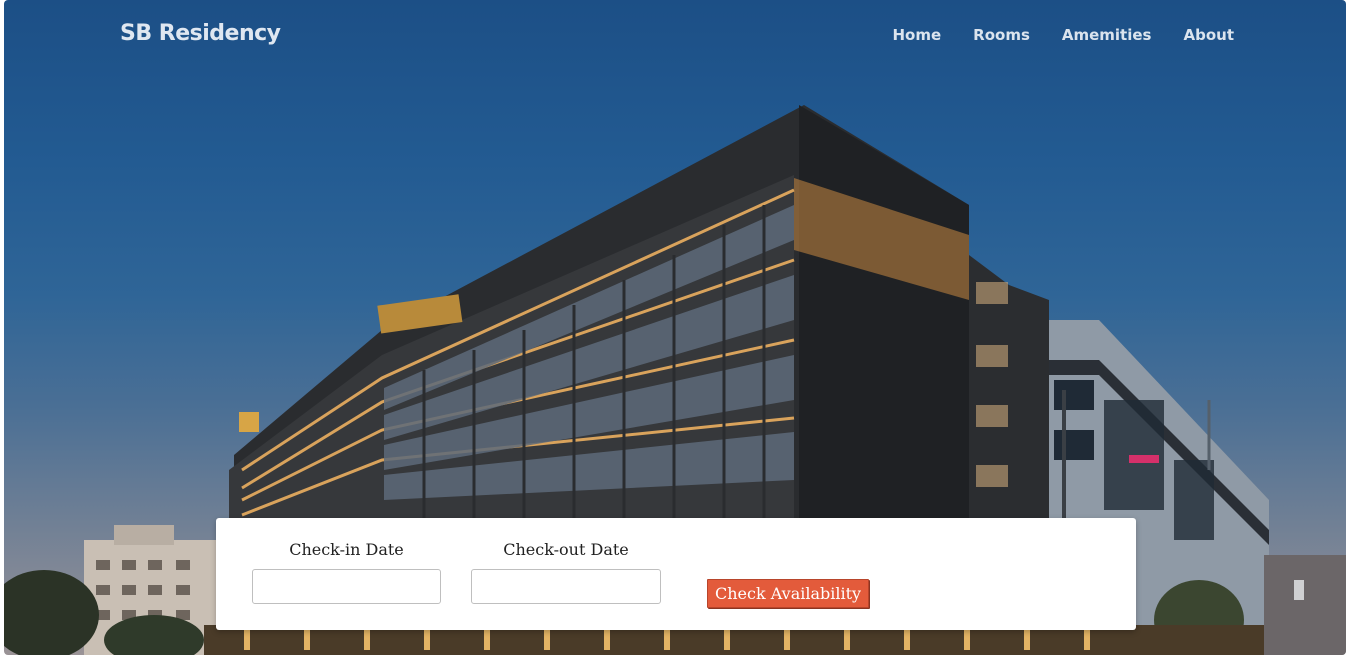 The width and height of the screenshot is (1346, 655). What do you see at coordinates (346, 549) in the screenshot?
I see `checkin-label: Check-in Date` at bounding box center [346, 549].